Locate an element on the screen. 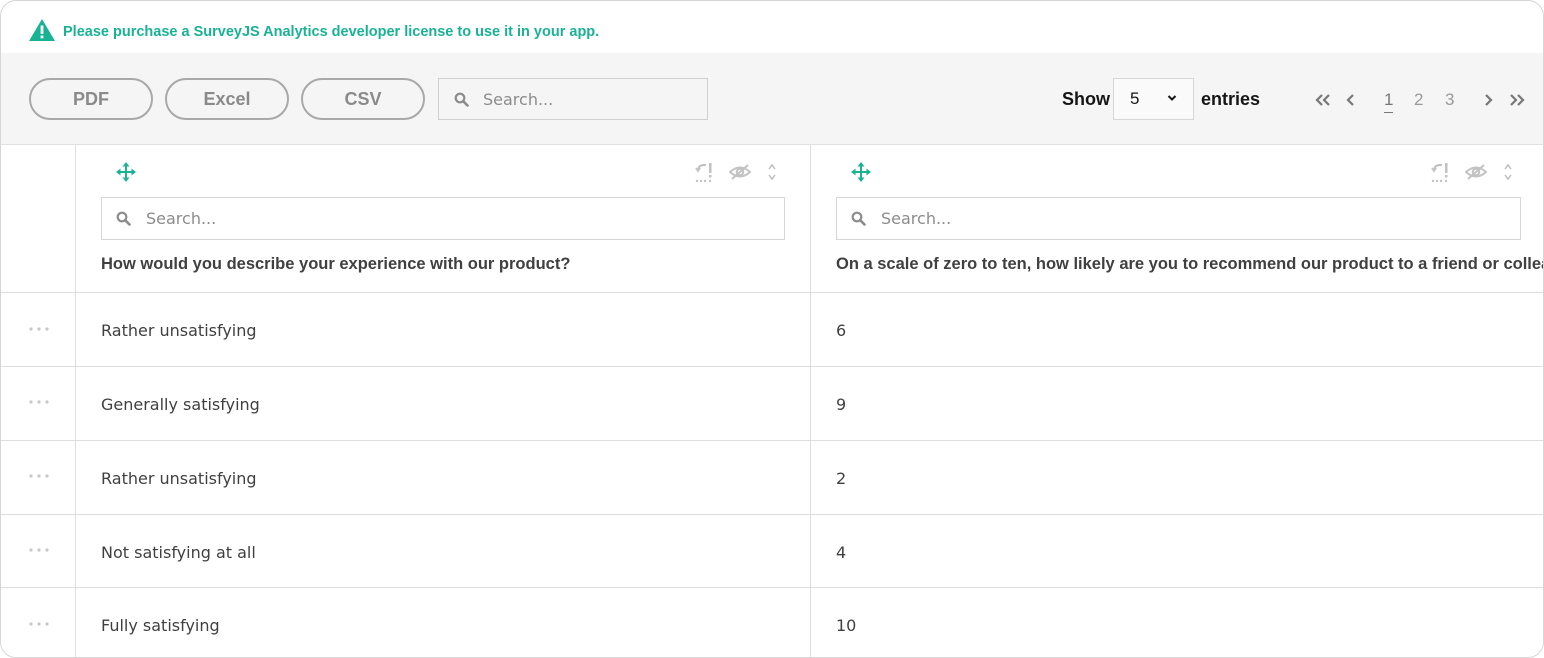 The image size is (1544, 658). global-search-input is located at coordinates (595, 99).